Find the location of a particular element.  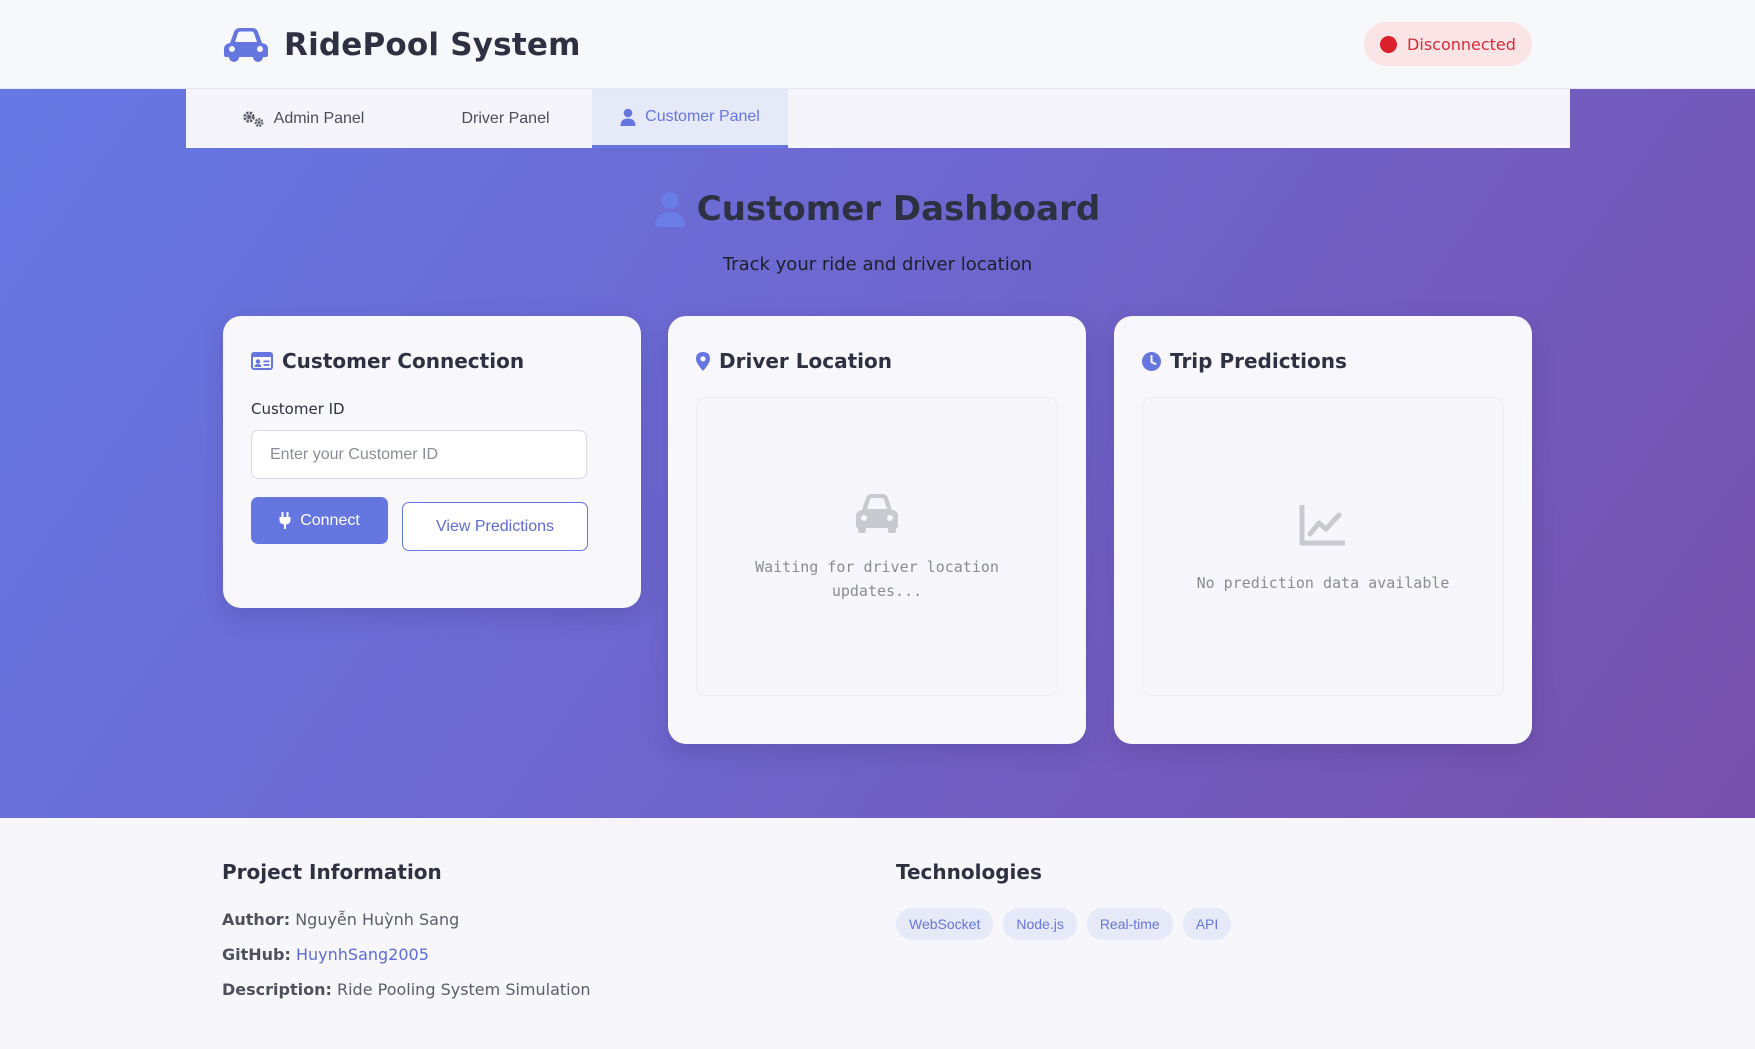

tech-tag: WebSocket is located at coordinates (945, 924).